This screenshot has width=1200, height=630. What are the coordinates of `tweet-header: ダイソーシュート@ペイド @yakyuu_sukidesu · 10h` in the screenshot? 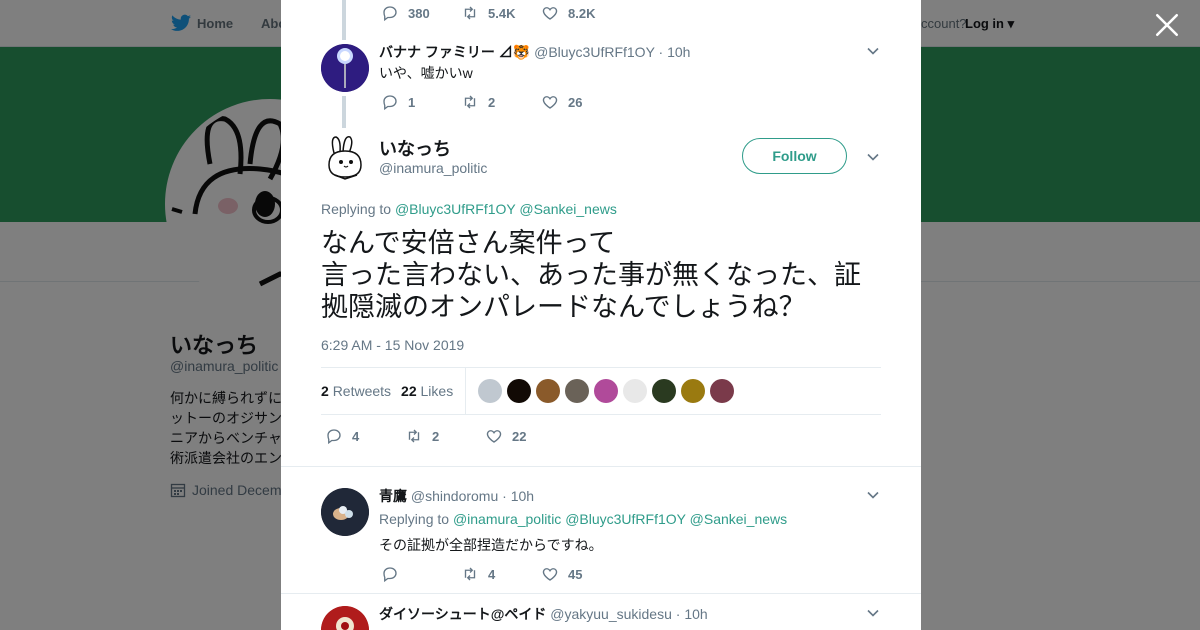 It's located at (543, 614).